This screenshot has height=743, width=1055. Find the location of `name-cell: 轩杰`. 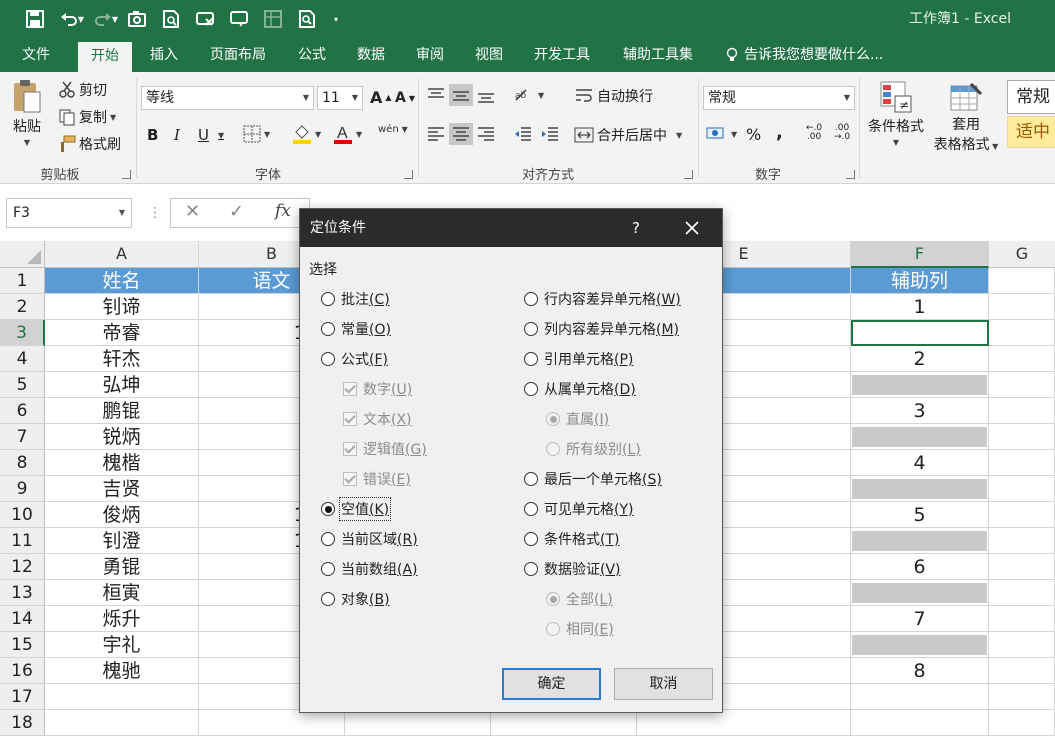

name-cell: 轩杰 is located at coordinates (122, 359).